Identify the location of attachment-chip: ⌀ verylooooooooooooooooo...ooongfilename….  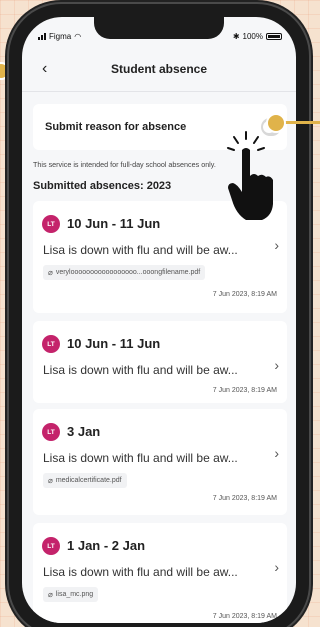
(124, 272).